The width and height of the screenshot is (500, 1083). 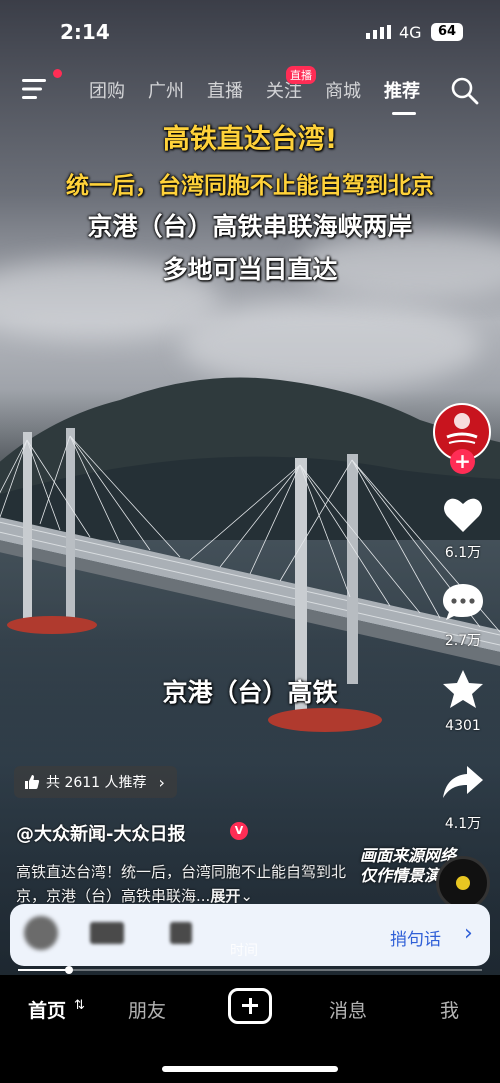 I want to click on search-icon, so click(x=465, y=91).